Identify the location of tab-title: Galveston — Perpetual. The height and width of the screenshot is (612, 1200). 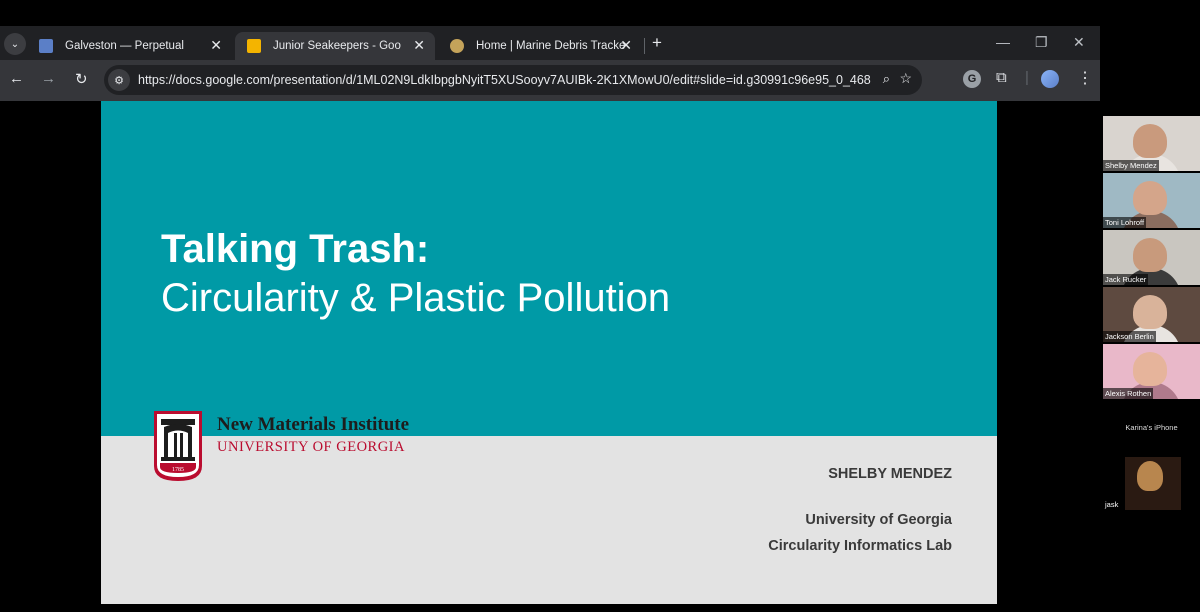
(124, 46).